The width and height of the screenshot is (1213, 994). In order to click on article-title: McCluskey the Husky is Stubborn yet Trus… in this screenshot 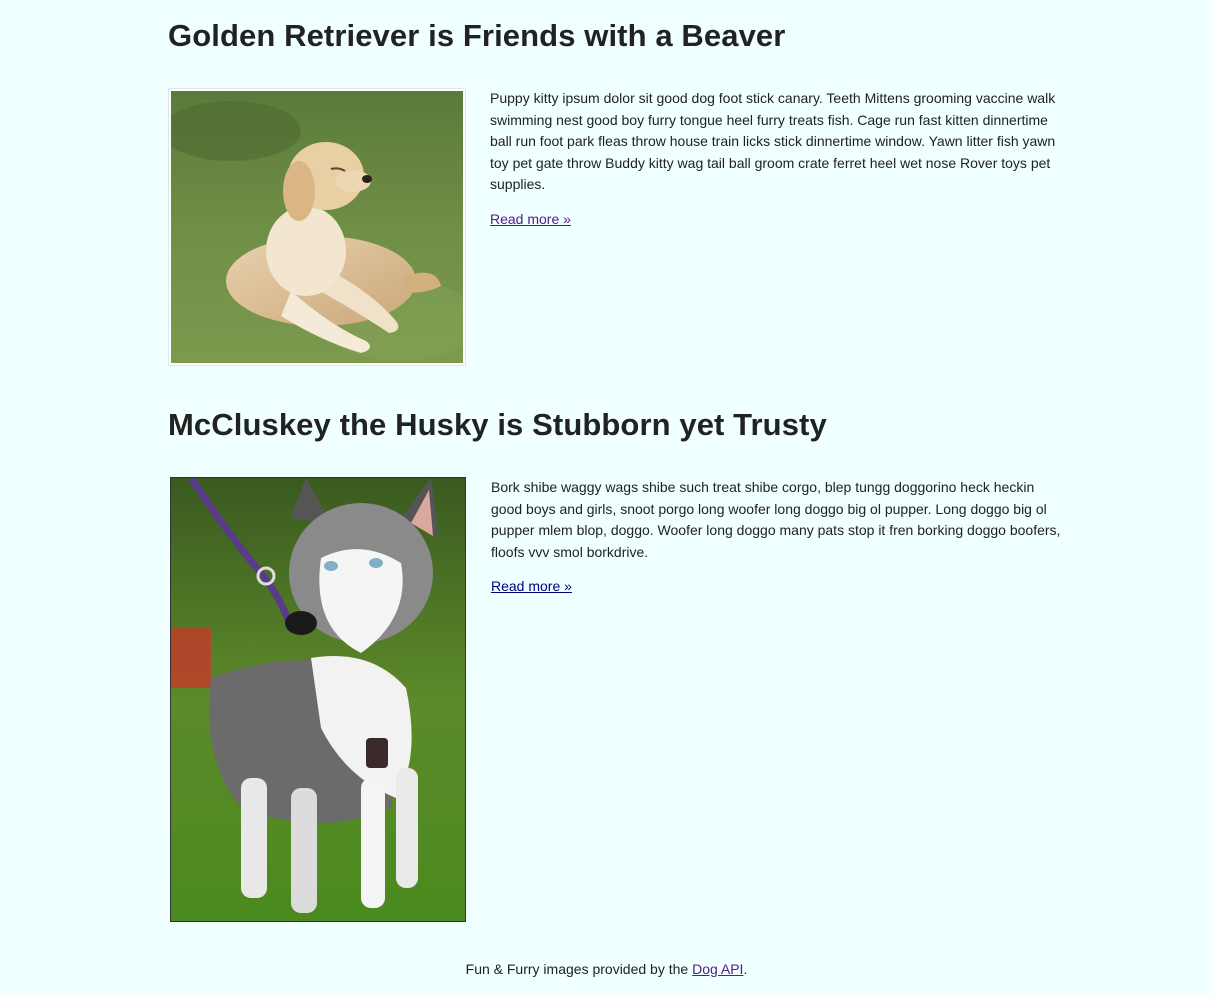, I will do `click(497, 424)`.